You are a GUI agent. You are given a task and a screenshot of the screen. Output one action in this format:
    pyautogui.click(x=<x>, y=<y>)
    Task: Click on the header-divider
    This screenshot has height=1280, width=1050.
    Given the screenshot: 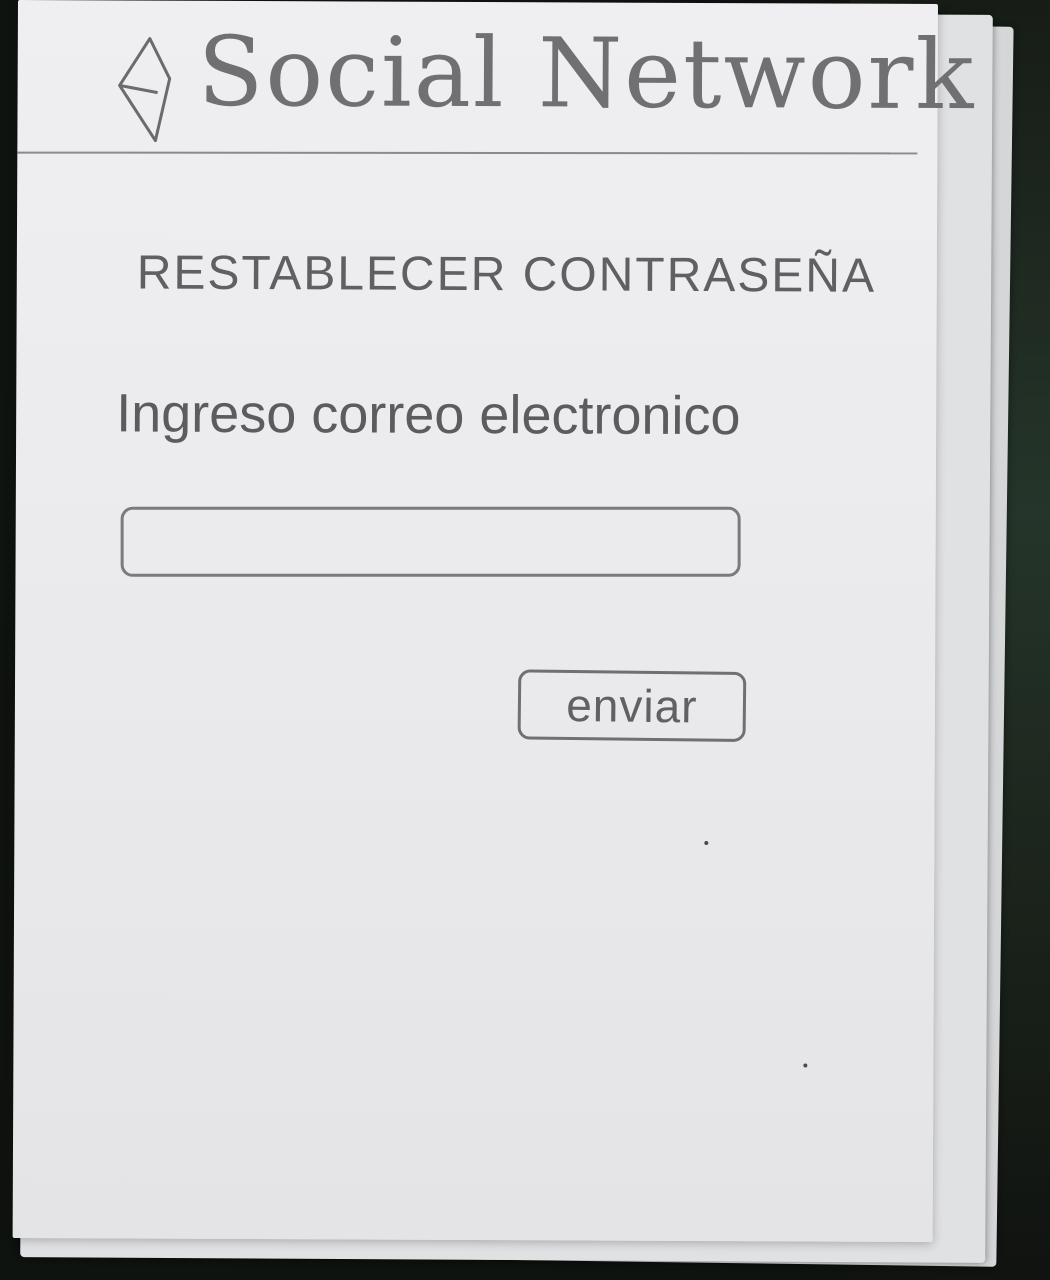 What is the action you would take?
    pyautogui.click(x=467, y=153)
    